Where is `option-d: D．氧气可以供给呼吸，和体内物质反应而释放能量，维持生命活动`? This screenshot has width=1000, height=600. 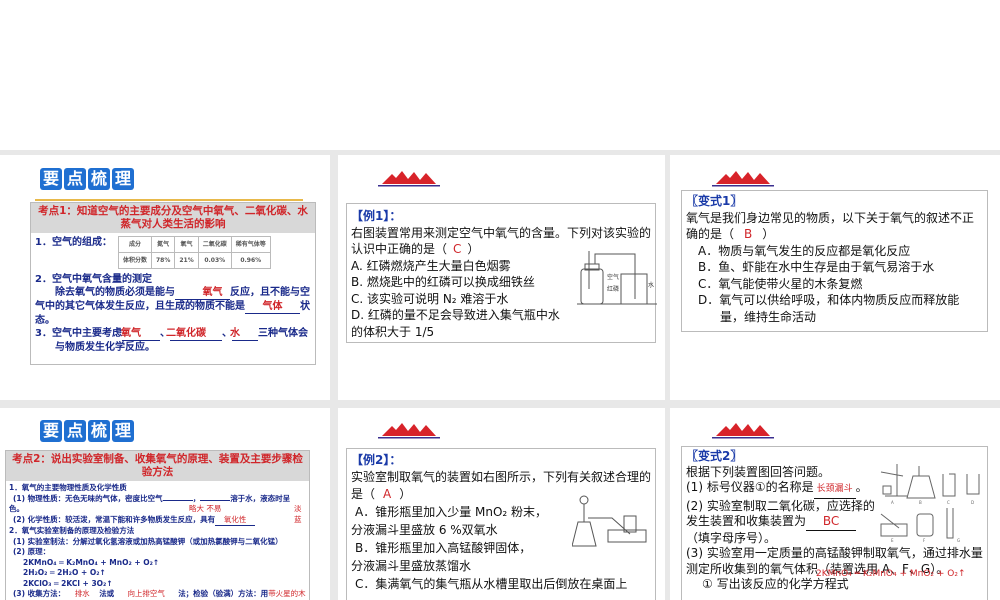
option-d: D．氧气可以供给呼吸，和体内物质反应而释放能量，维持生命活动 is located at coordinates (829, 308).